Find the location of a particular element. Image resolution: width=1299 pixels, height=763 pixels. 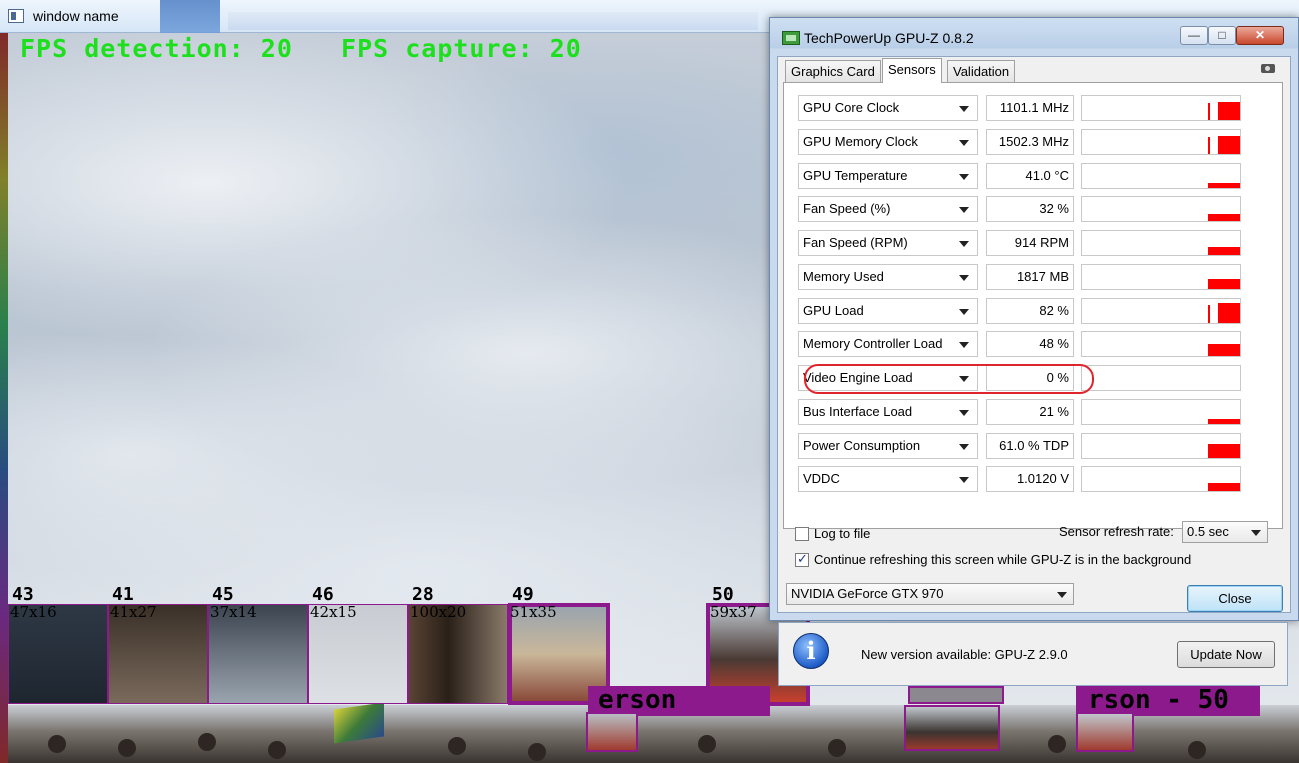

sensor-row: Power Consumption 61.0 % TDP is located at coordinates (1019, 446).